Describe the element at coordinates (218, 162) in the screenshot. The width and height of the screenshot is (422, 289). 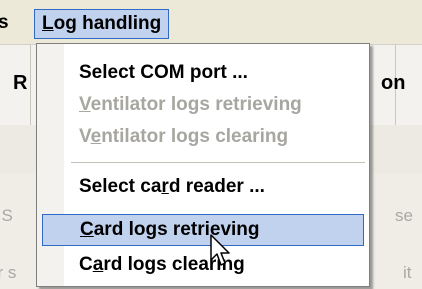
I see `menu-separator` at that location.